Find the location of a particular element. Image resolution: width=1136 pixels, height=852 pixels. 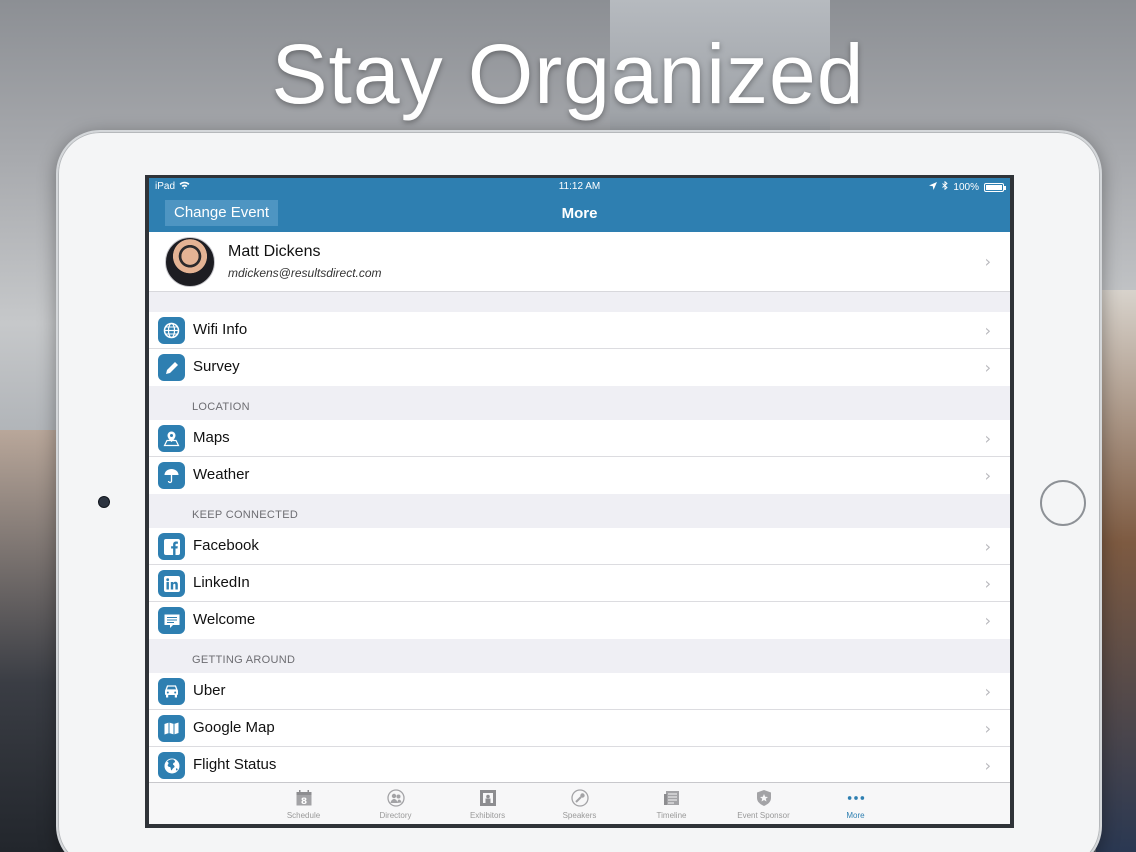

list-item-welcome: Welcome › is located at coordinates (579, 620).